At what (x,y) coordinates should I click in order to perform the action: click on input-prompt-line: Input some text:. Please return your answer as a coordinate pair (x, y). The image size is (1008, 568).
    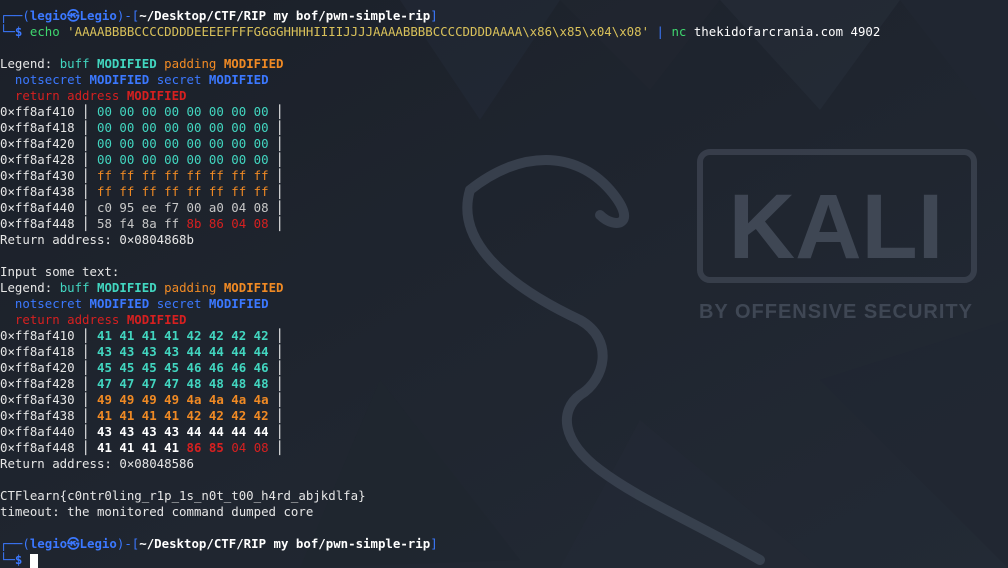
    Looking at the image, I should click on (60, 271).